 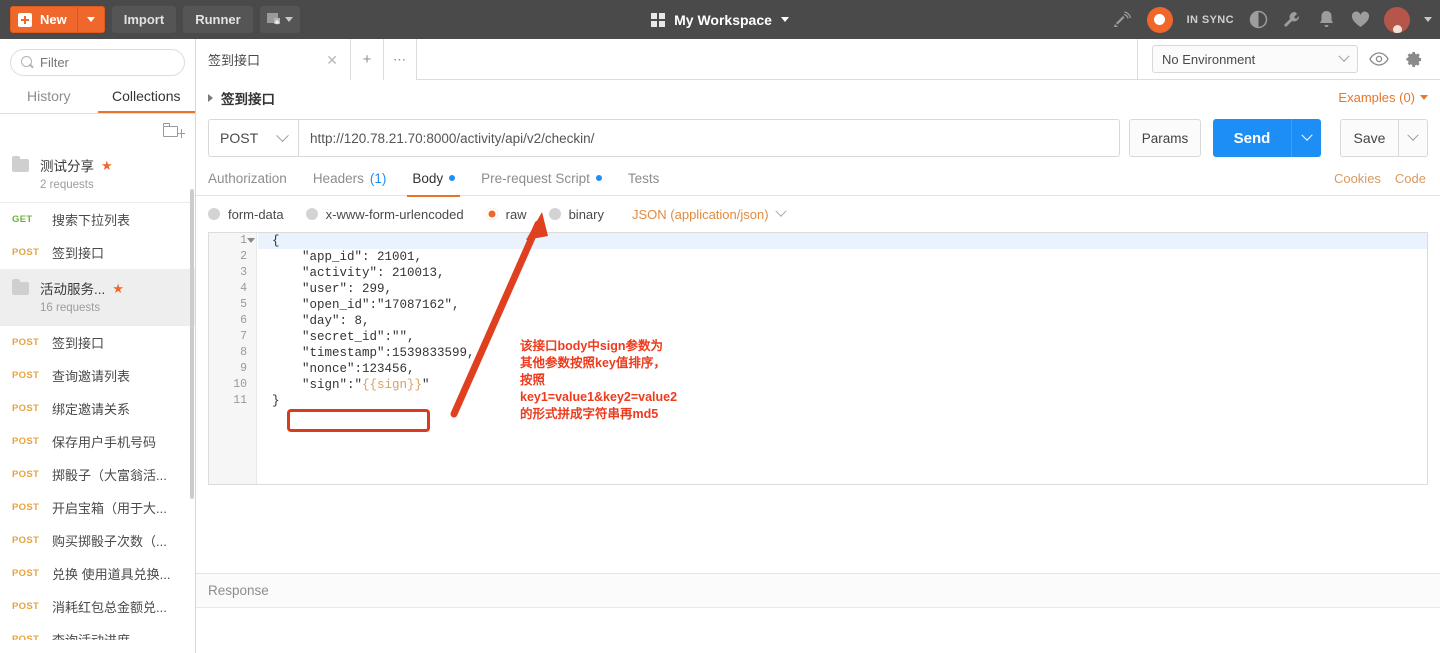 I want to click on close-icon: ✕, so click(x=332, y=60).